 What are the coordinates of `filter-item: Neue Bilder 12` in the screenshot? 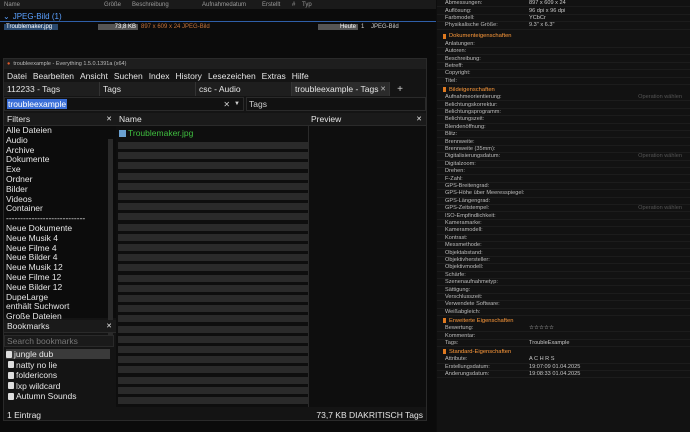 It's located at (60, 288).